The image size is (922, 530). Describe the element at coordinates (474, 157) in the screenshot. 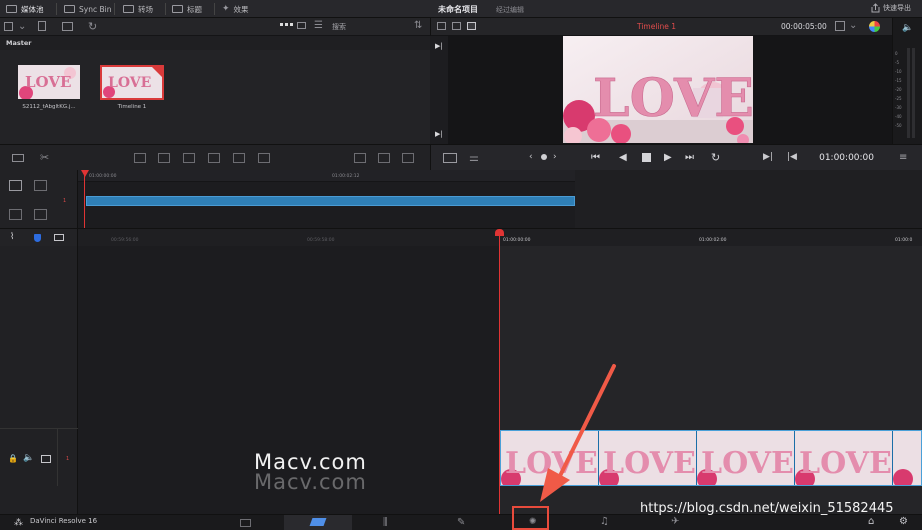

I see `settings-sliders-icon: ⚌` at that location.